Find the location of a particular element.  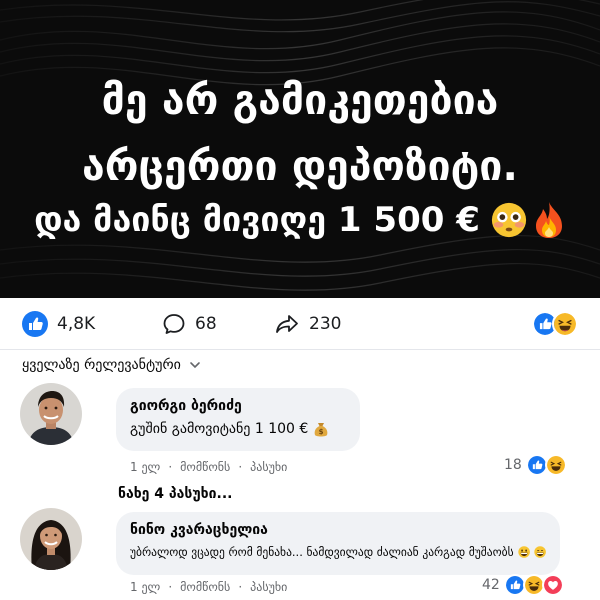

reaction-count: 42 is located at coordinates (491, 585).